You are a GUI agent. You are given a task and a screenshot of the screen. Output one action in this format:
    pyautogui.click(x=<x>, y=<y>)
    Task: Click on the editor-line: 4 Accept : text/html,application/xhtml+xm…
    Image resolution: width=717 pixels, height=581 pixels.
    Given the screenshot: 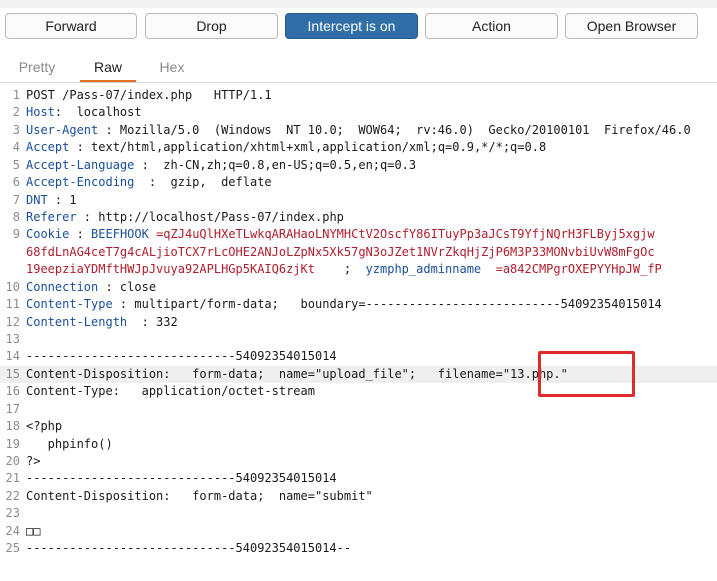 What is the action you would take?
    pyautogui.click(x=358, y=147)
    